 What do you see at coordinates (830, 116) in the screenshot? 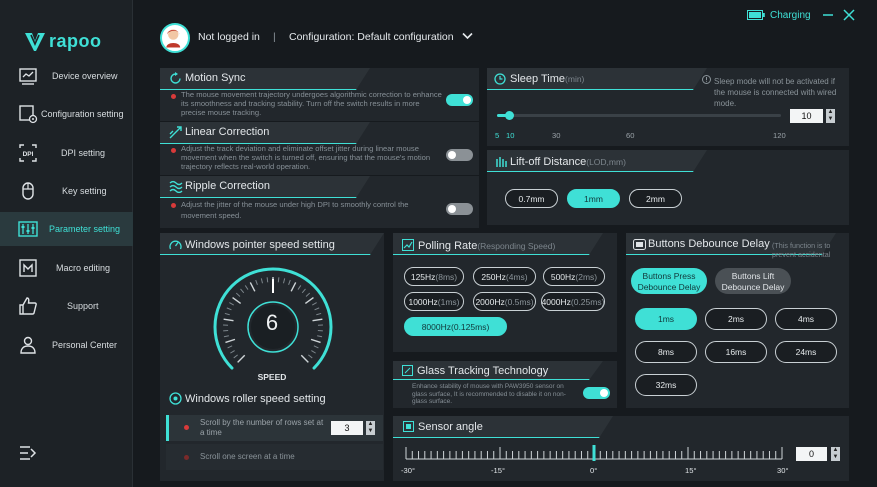
I see `sleep-time-stepper: ▲ ▼` at bounding box center [830, 116].